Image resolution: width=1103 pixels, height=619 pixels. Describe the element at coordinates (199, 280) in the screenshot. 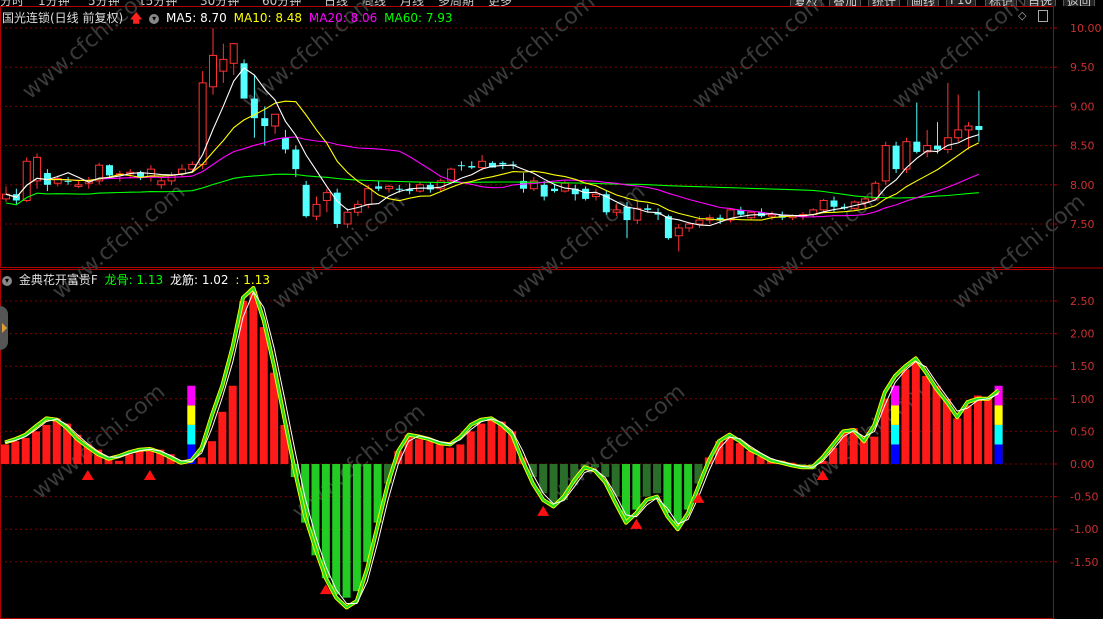

I see `longjin-label: 龙筋: 1.02` at that location.